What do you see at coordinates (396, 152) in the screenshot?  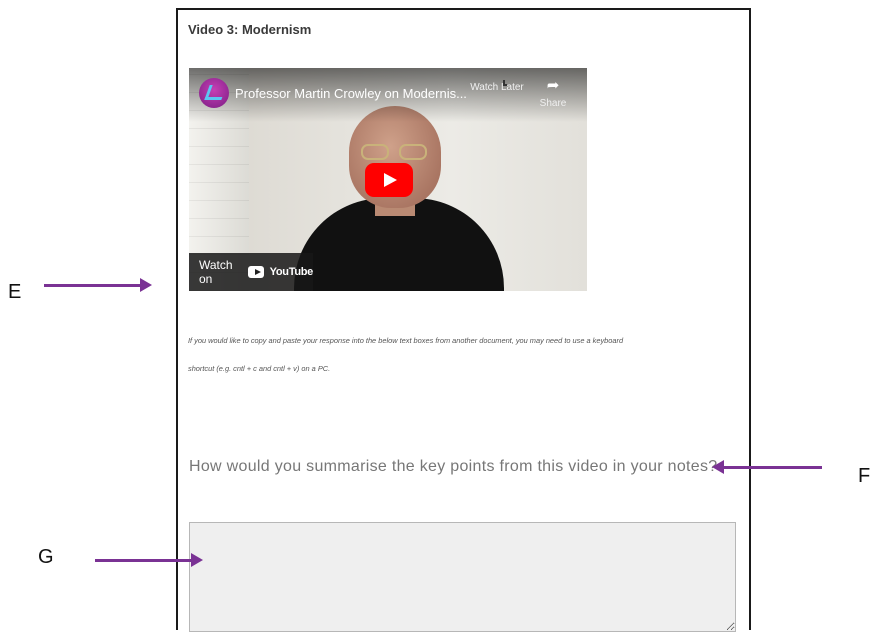 I see `video-thumbnail-glasses` at bounding box center [396, 152].